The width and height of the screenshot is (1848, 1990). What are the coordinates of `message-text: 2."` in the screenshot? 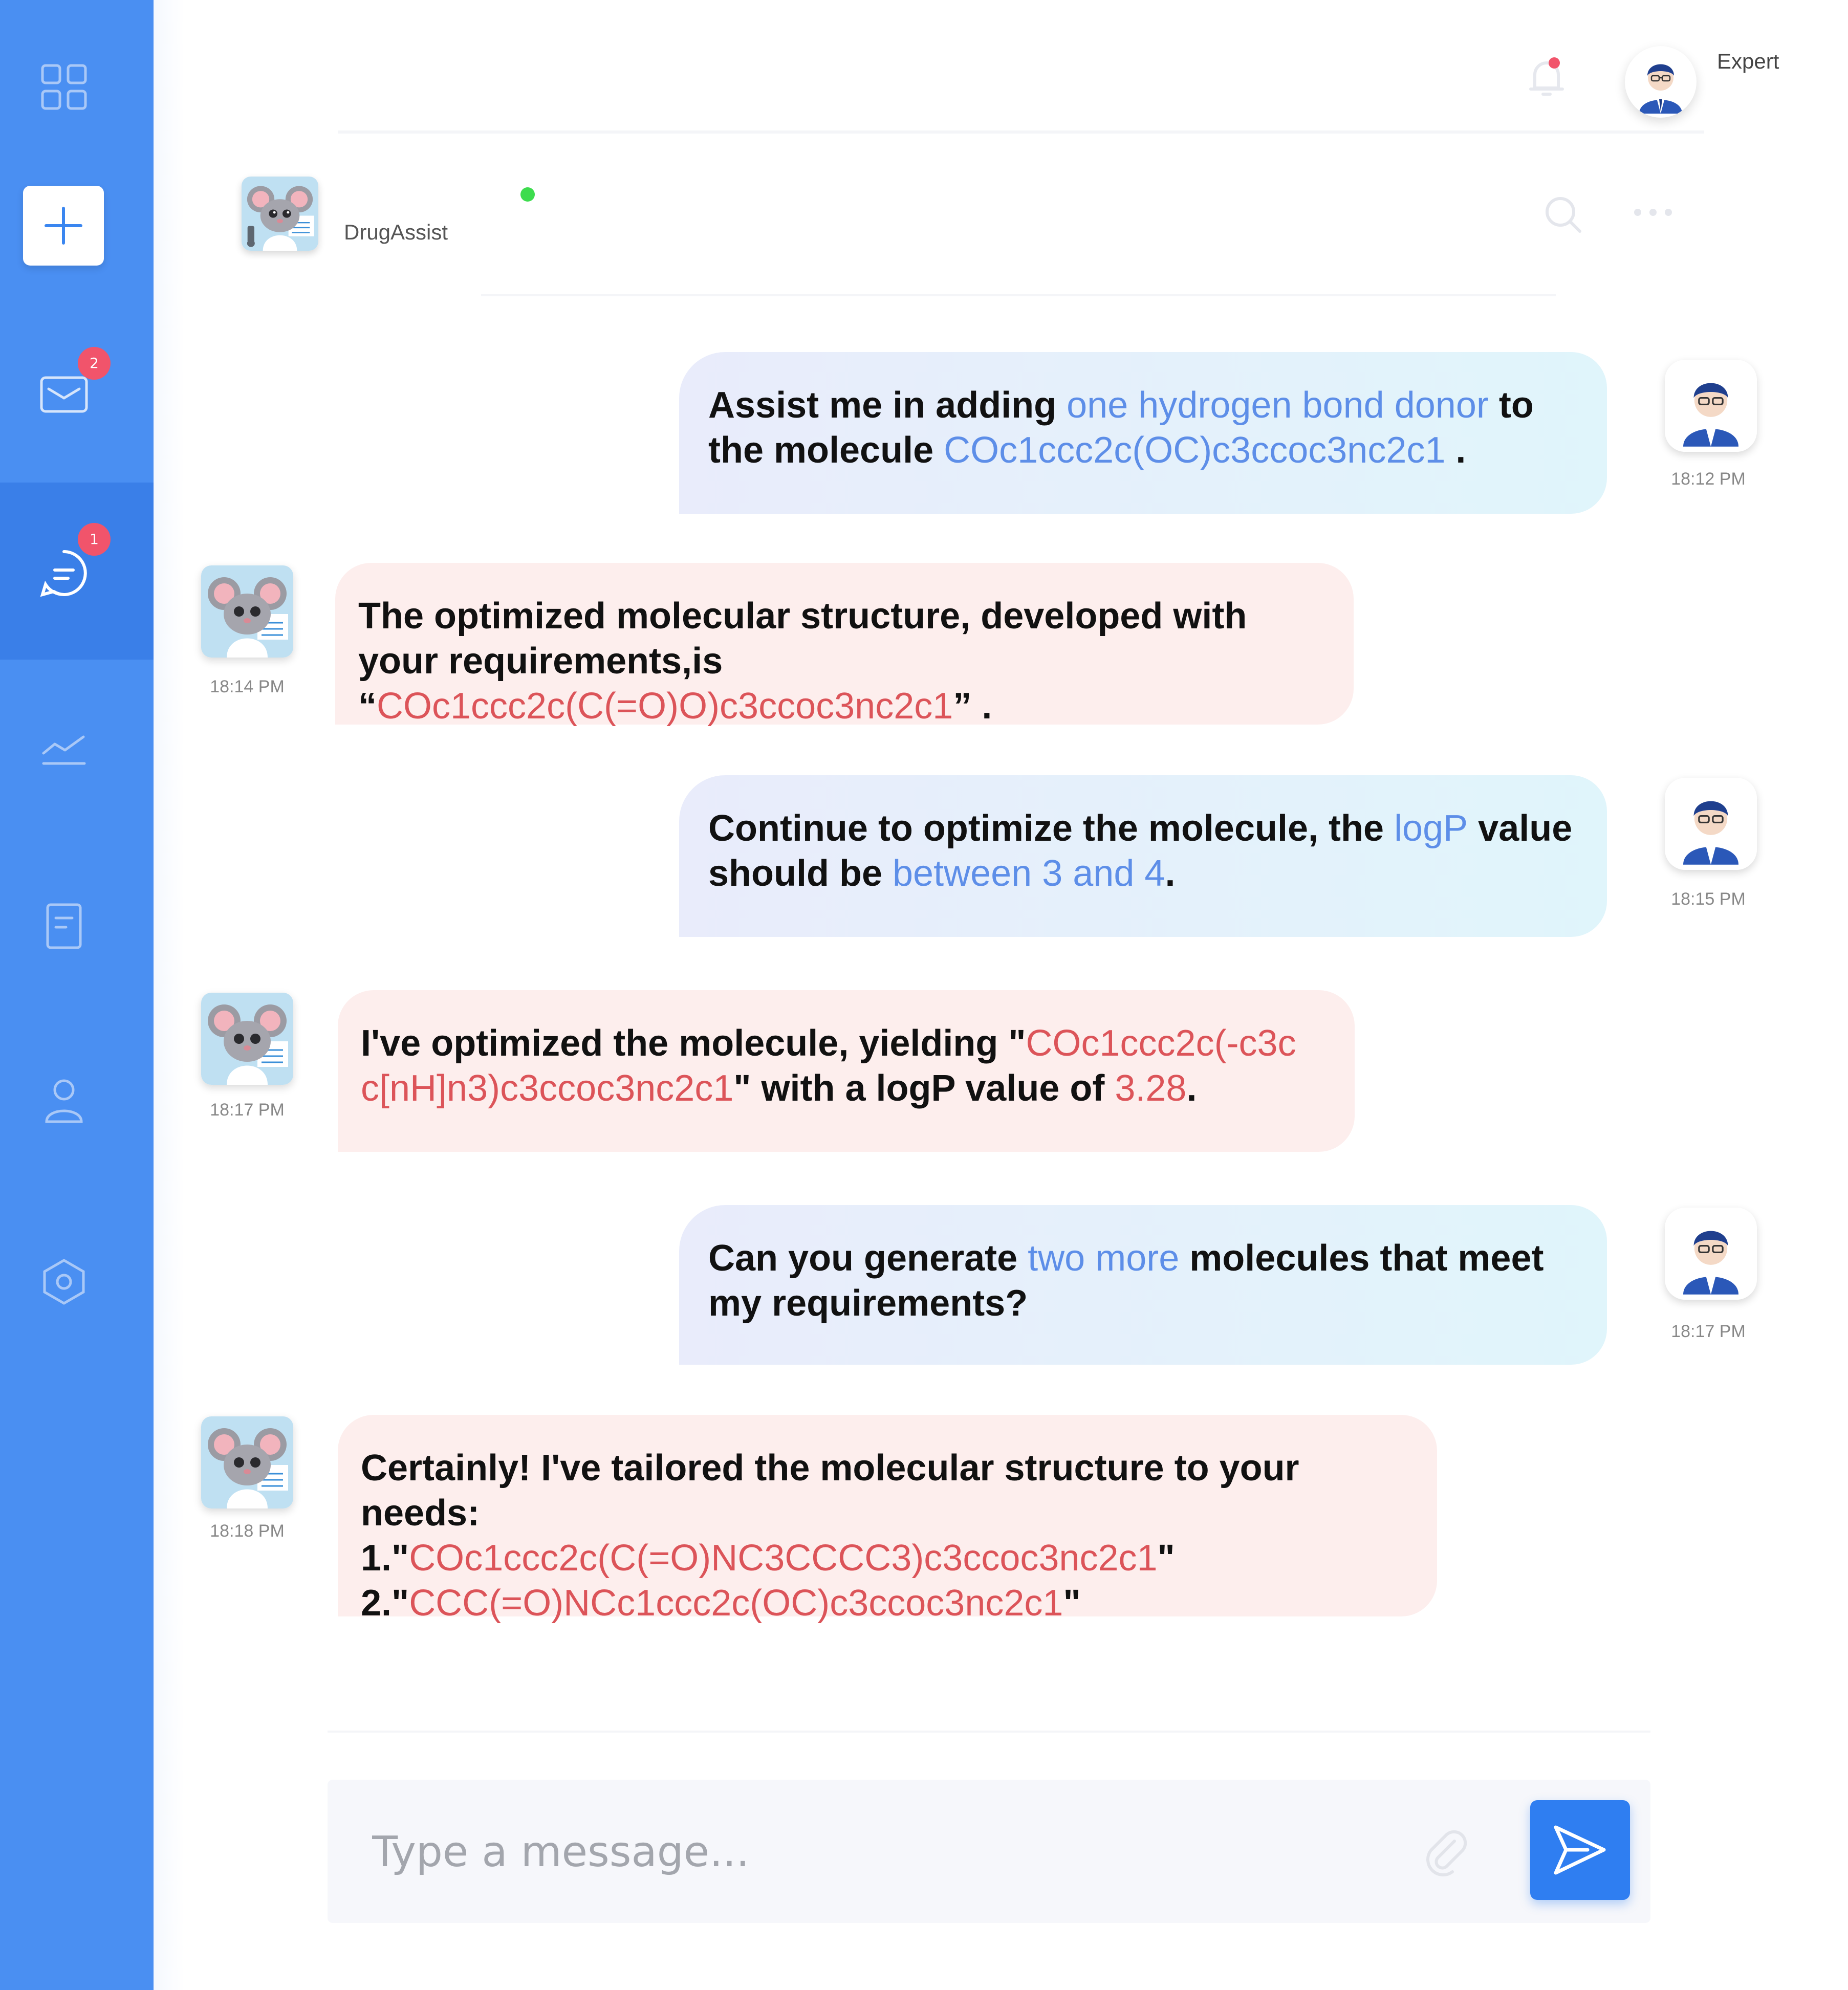 It's located at (385, 1604).